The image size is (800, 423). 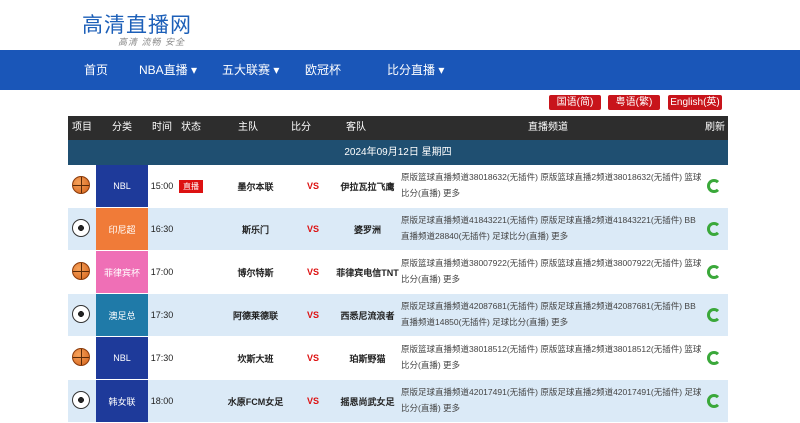 I want to click on lang-cantonese-button: 粤语(繁), so click(x=634, y=102).